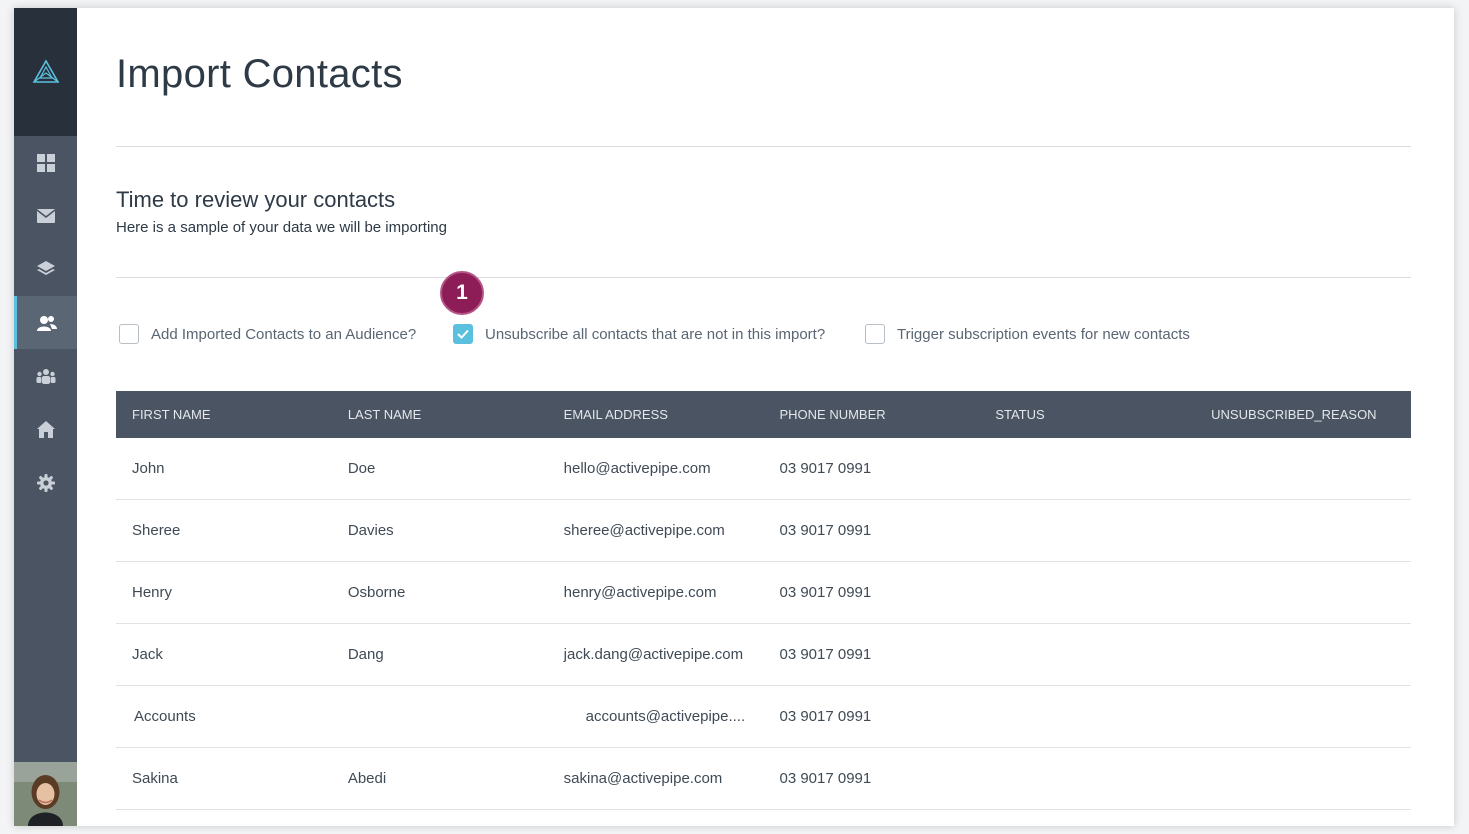 The image size is (1469, 834). I want to click on sidebar-item-groups, so click(45, 375).